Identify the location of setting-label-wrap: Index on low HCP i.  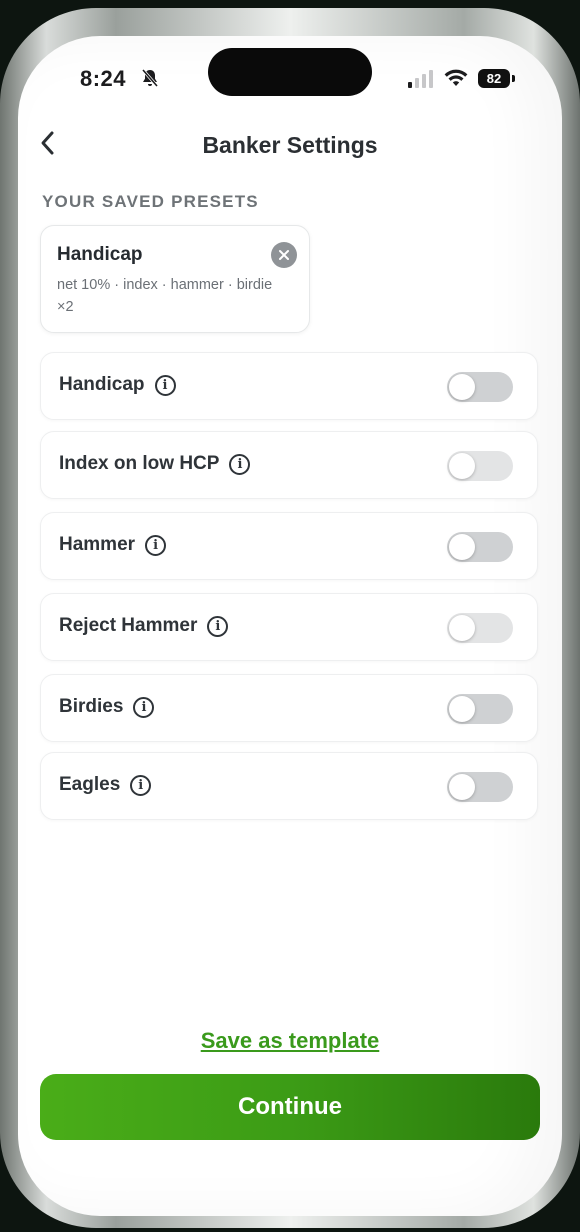
(155, 464).